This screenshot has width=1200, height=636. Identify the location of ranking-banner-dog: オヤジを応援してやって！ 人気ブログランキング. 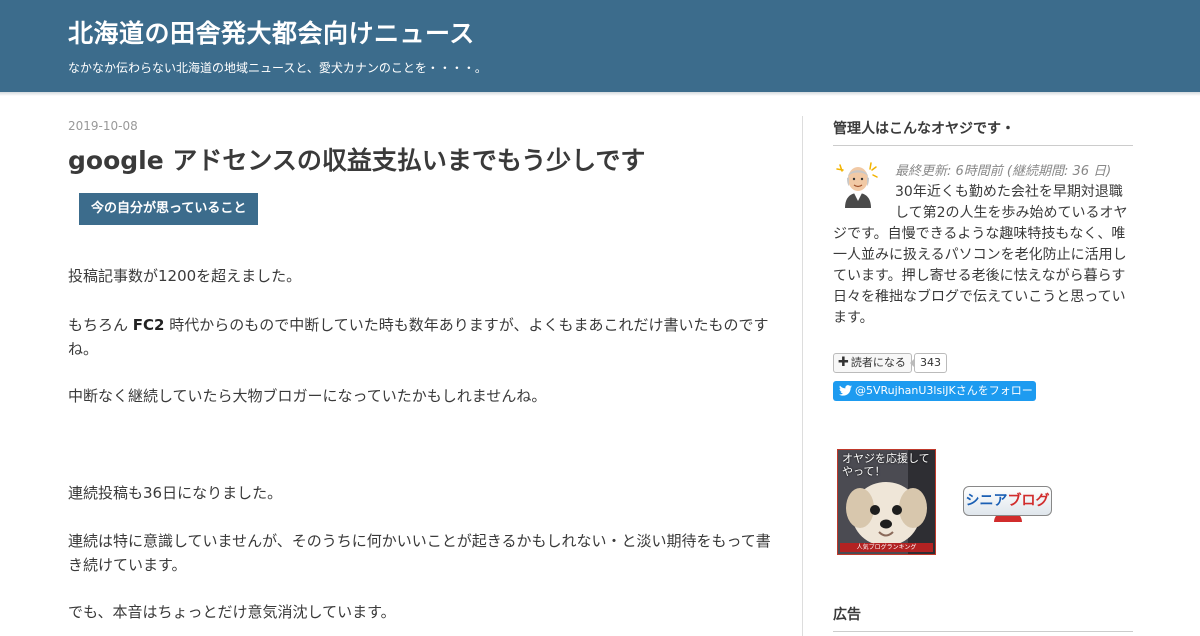
(886, 502).